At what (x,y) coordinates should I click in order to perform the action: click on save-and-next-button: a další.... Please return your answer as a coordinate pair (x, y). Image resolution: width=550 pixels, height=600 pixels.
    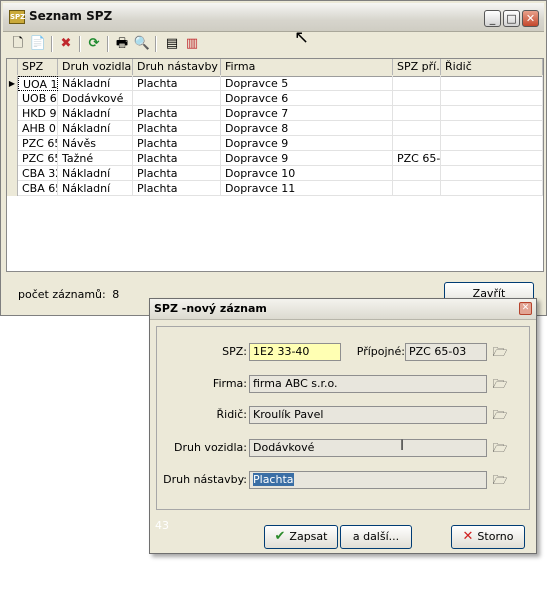
    Looking at the image, I should click on (376, 537).